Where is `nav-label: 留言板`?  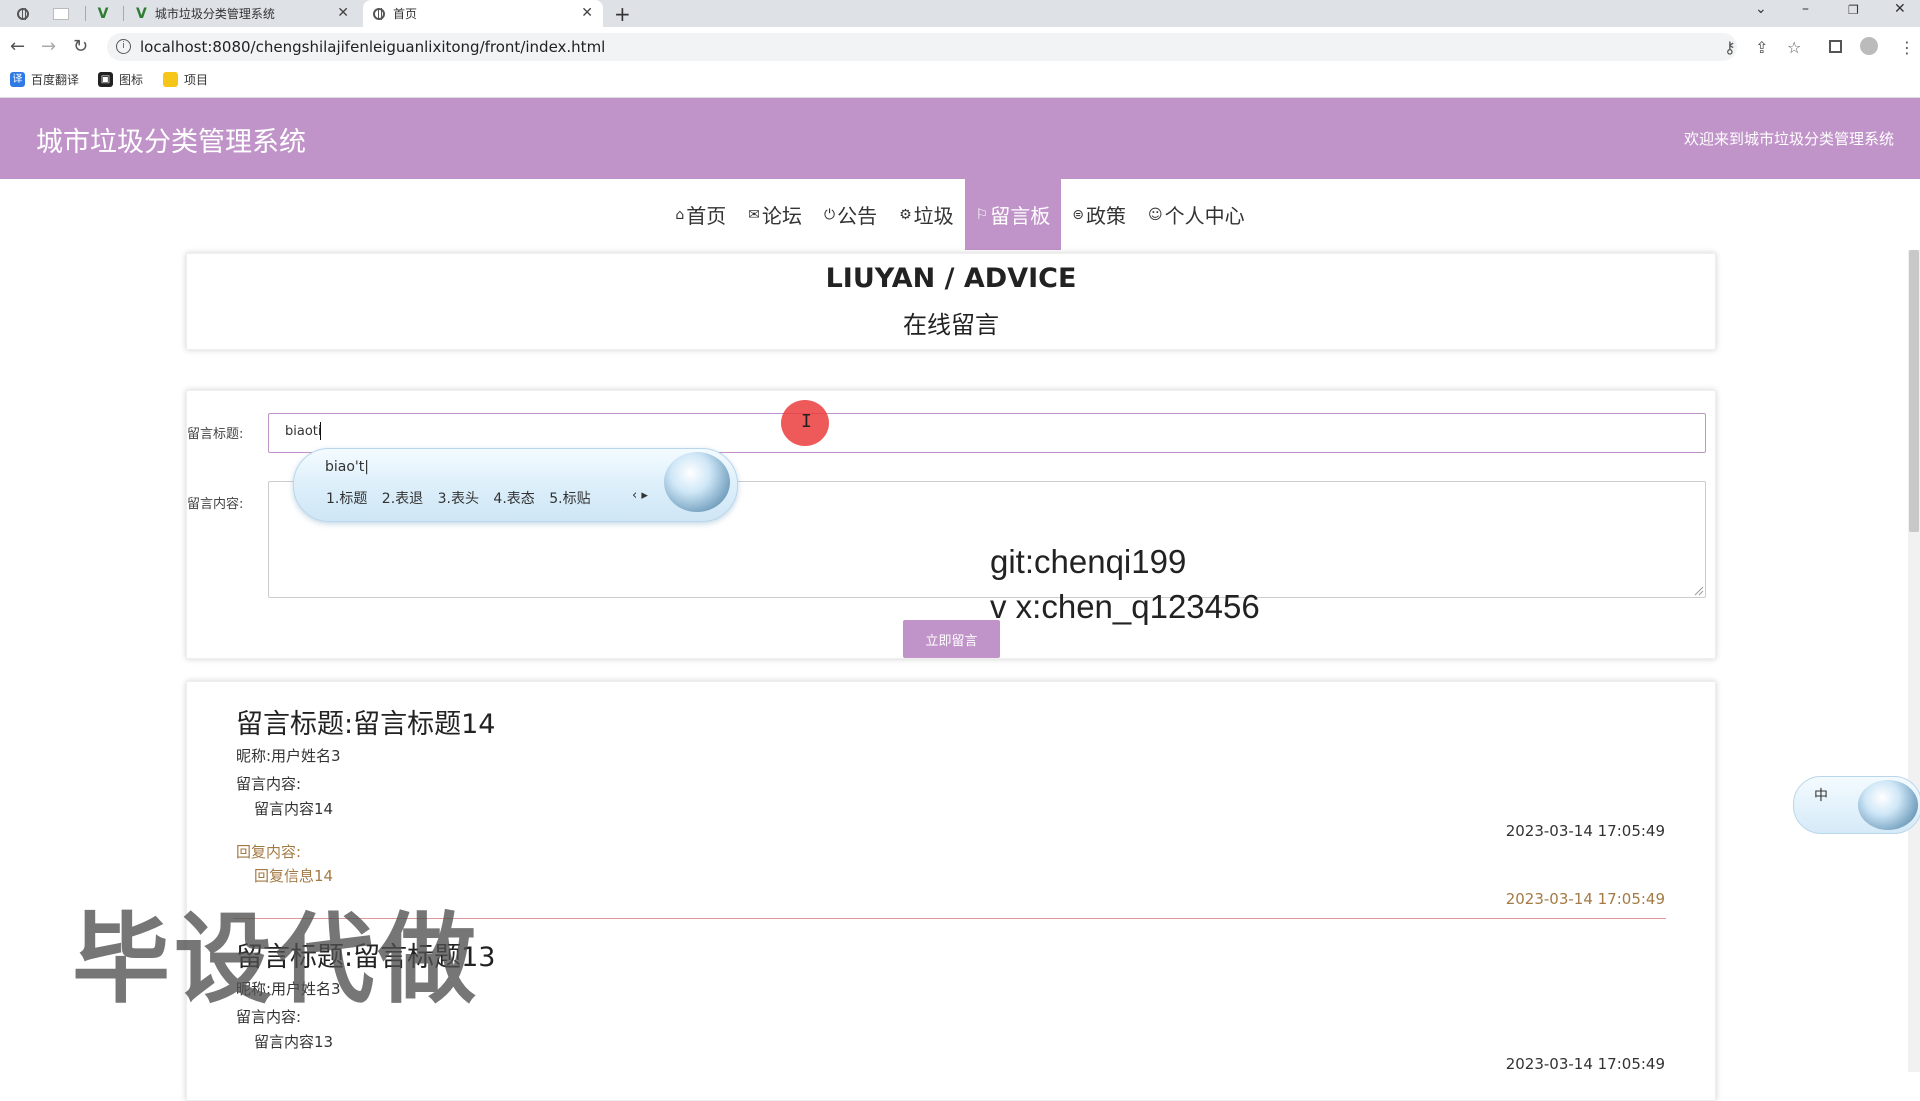 nav-label: 留言板 is located at coordinates (1020, 216).